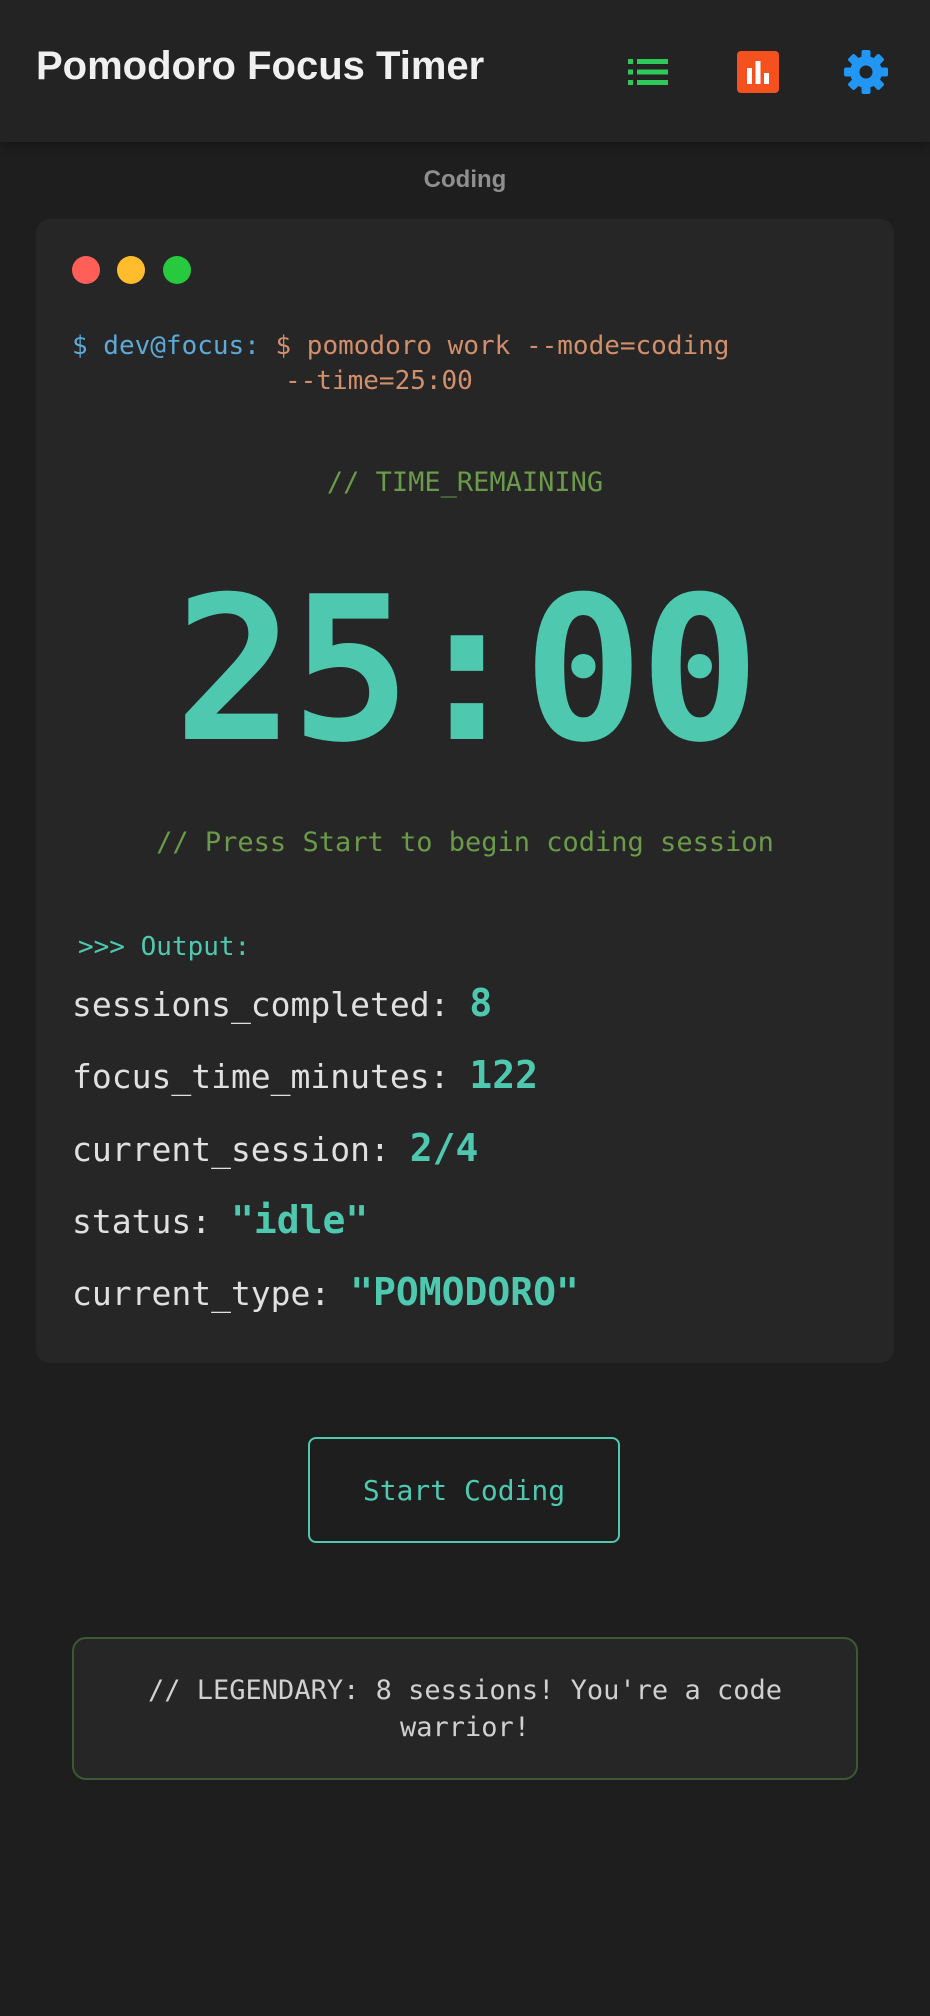 This screenshot has height=2016, width=930. I want to click on stat-value: "idle", so click(299, 1220).